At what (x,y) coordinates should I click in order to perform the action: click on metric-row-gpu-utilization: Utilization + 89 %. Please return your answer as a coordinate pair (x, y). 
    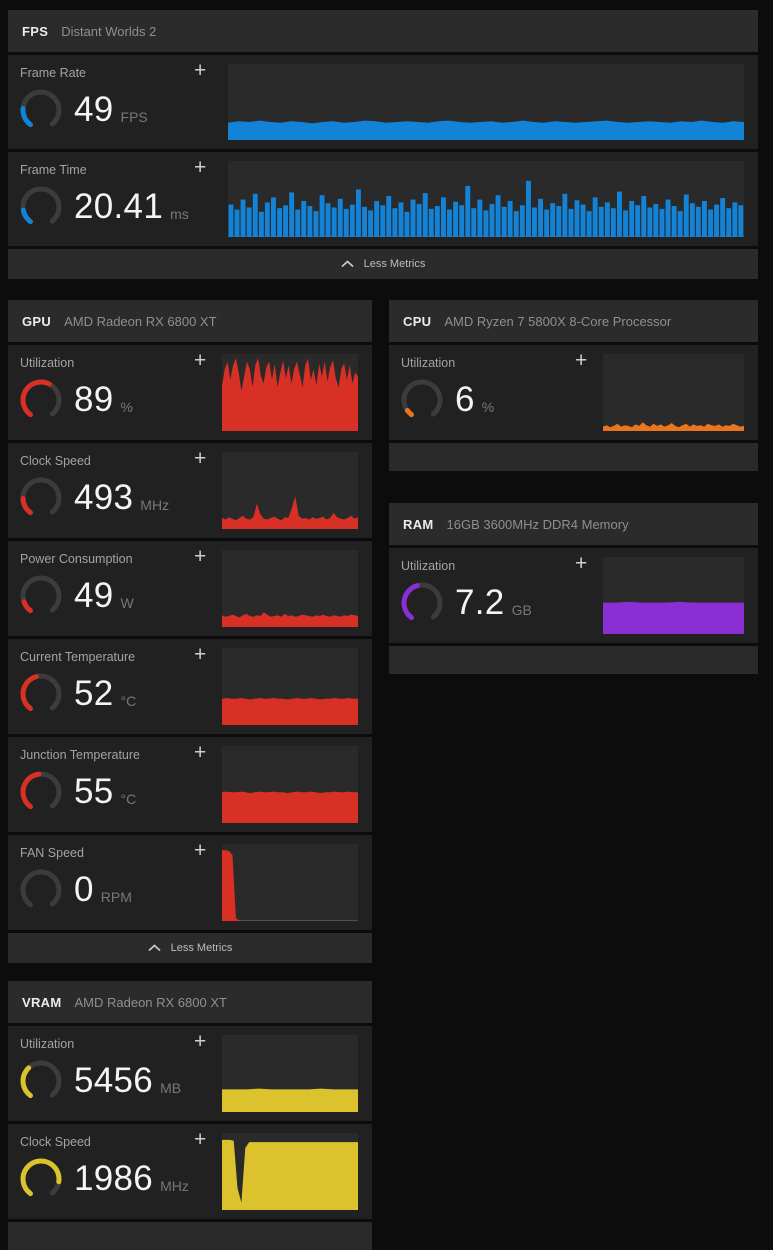
    Looking at the image, I should click on (190, 392).